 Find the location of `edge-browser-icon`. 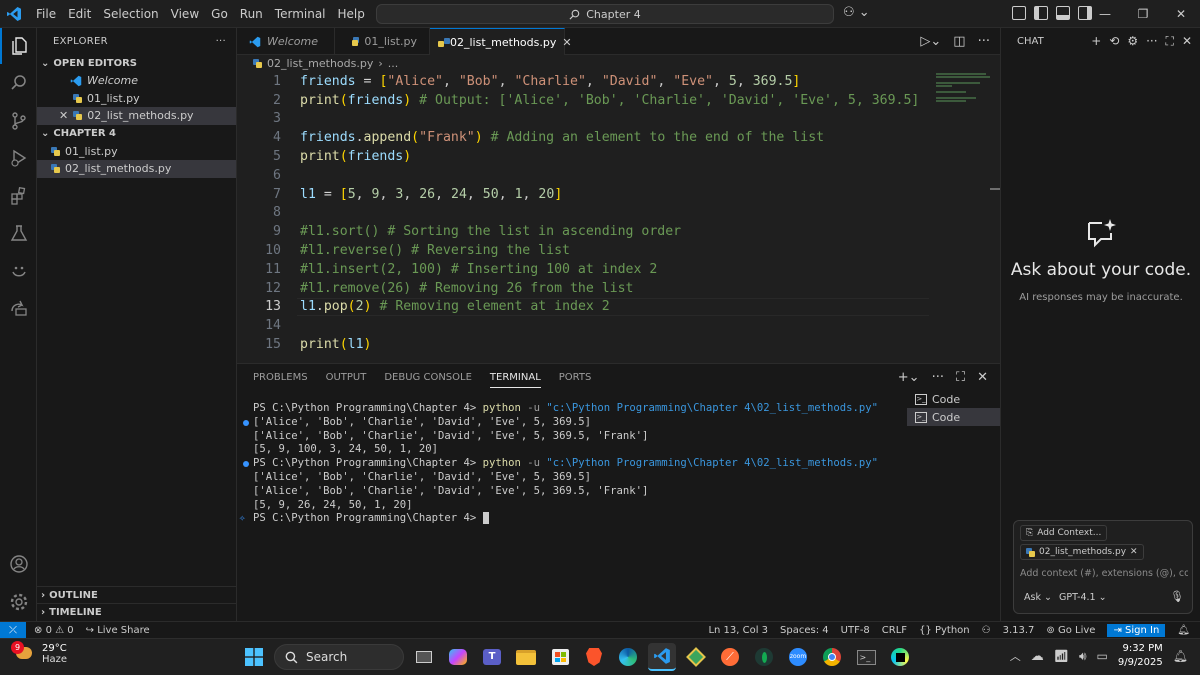

edge-browser-icon is located at coordinates (628, 657).